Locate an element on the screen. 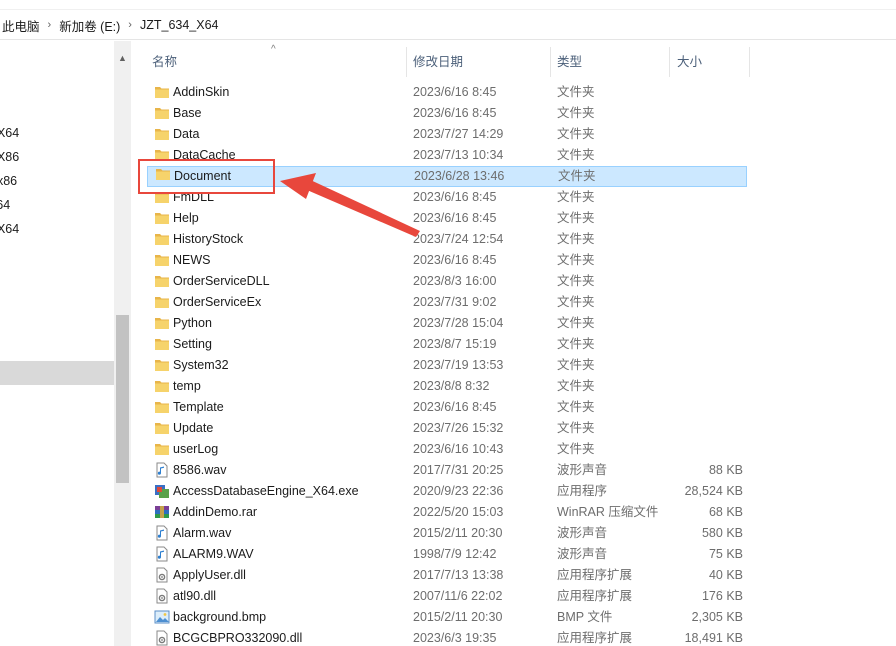 The height and width of the screenshot is (646, 896). file-name: Base is located at coordinates (187, 113).